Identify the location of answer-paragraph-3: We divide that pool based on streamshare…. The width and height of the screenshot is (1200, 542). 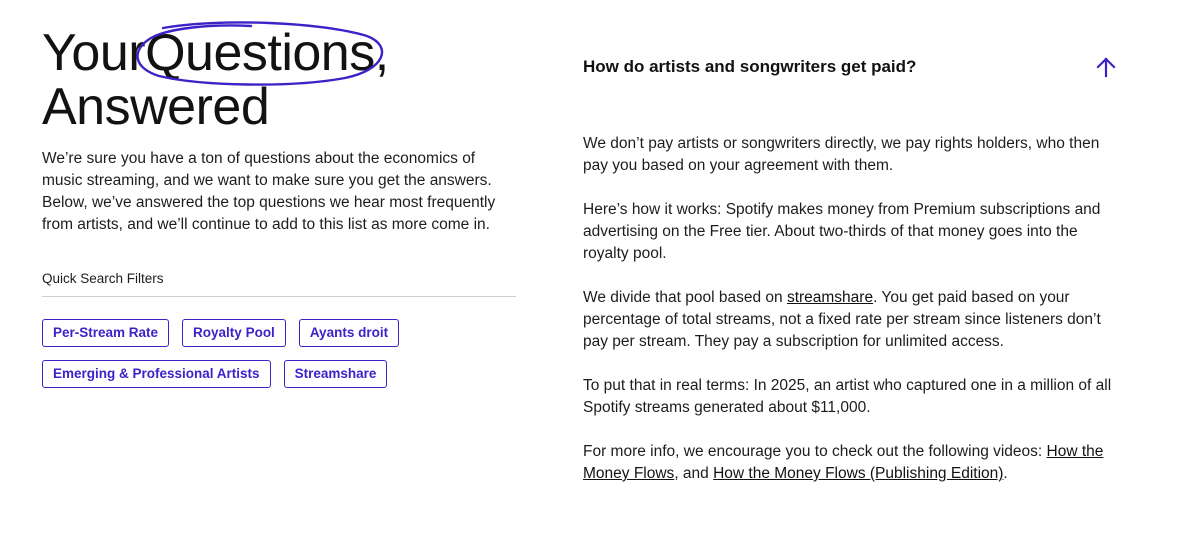
(853, 320).